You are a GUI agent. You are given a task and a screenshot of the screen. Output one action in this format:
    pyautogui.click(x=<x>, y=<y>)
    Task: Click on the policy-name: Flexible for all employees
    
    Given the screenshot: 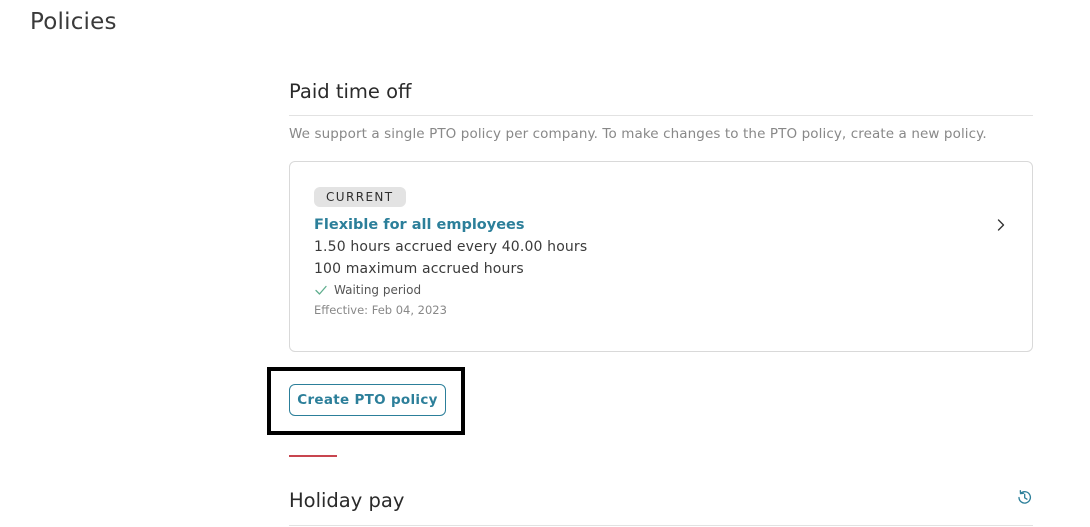 What is the action you would take?
    pyautogui.click(x=419, y=225)
    